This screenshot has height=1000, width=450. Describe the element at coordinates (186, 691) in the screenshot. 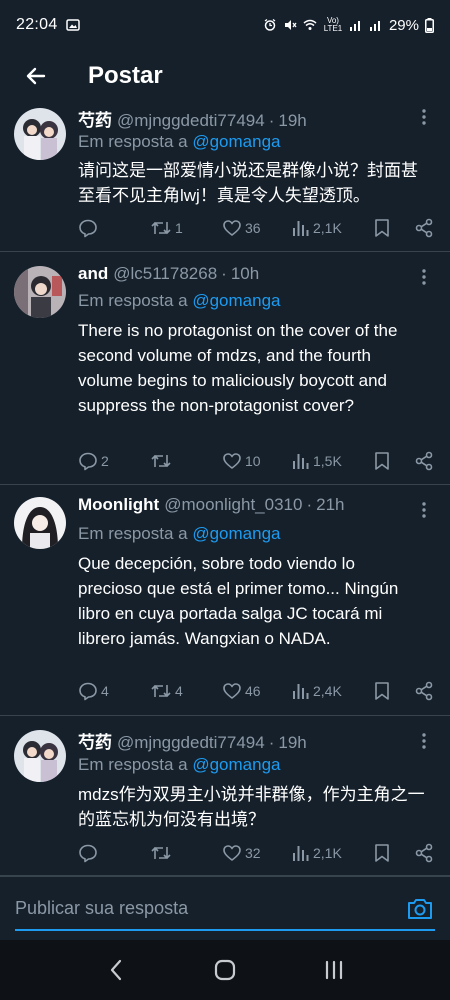

I see `retweet-button: 4` at that location.